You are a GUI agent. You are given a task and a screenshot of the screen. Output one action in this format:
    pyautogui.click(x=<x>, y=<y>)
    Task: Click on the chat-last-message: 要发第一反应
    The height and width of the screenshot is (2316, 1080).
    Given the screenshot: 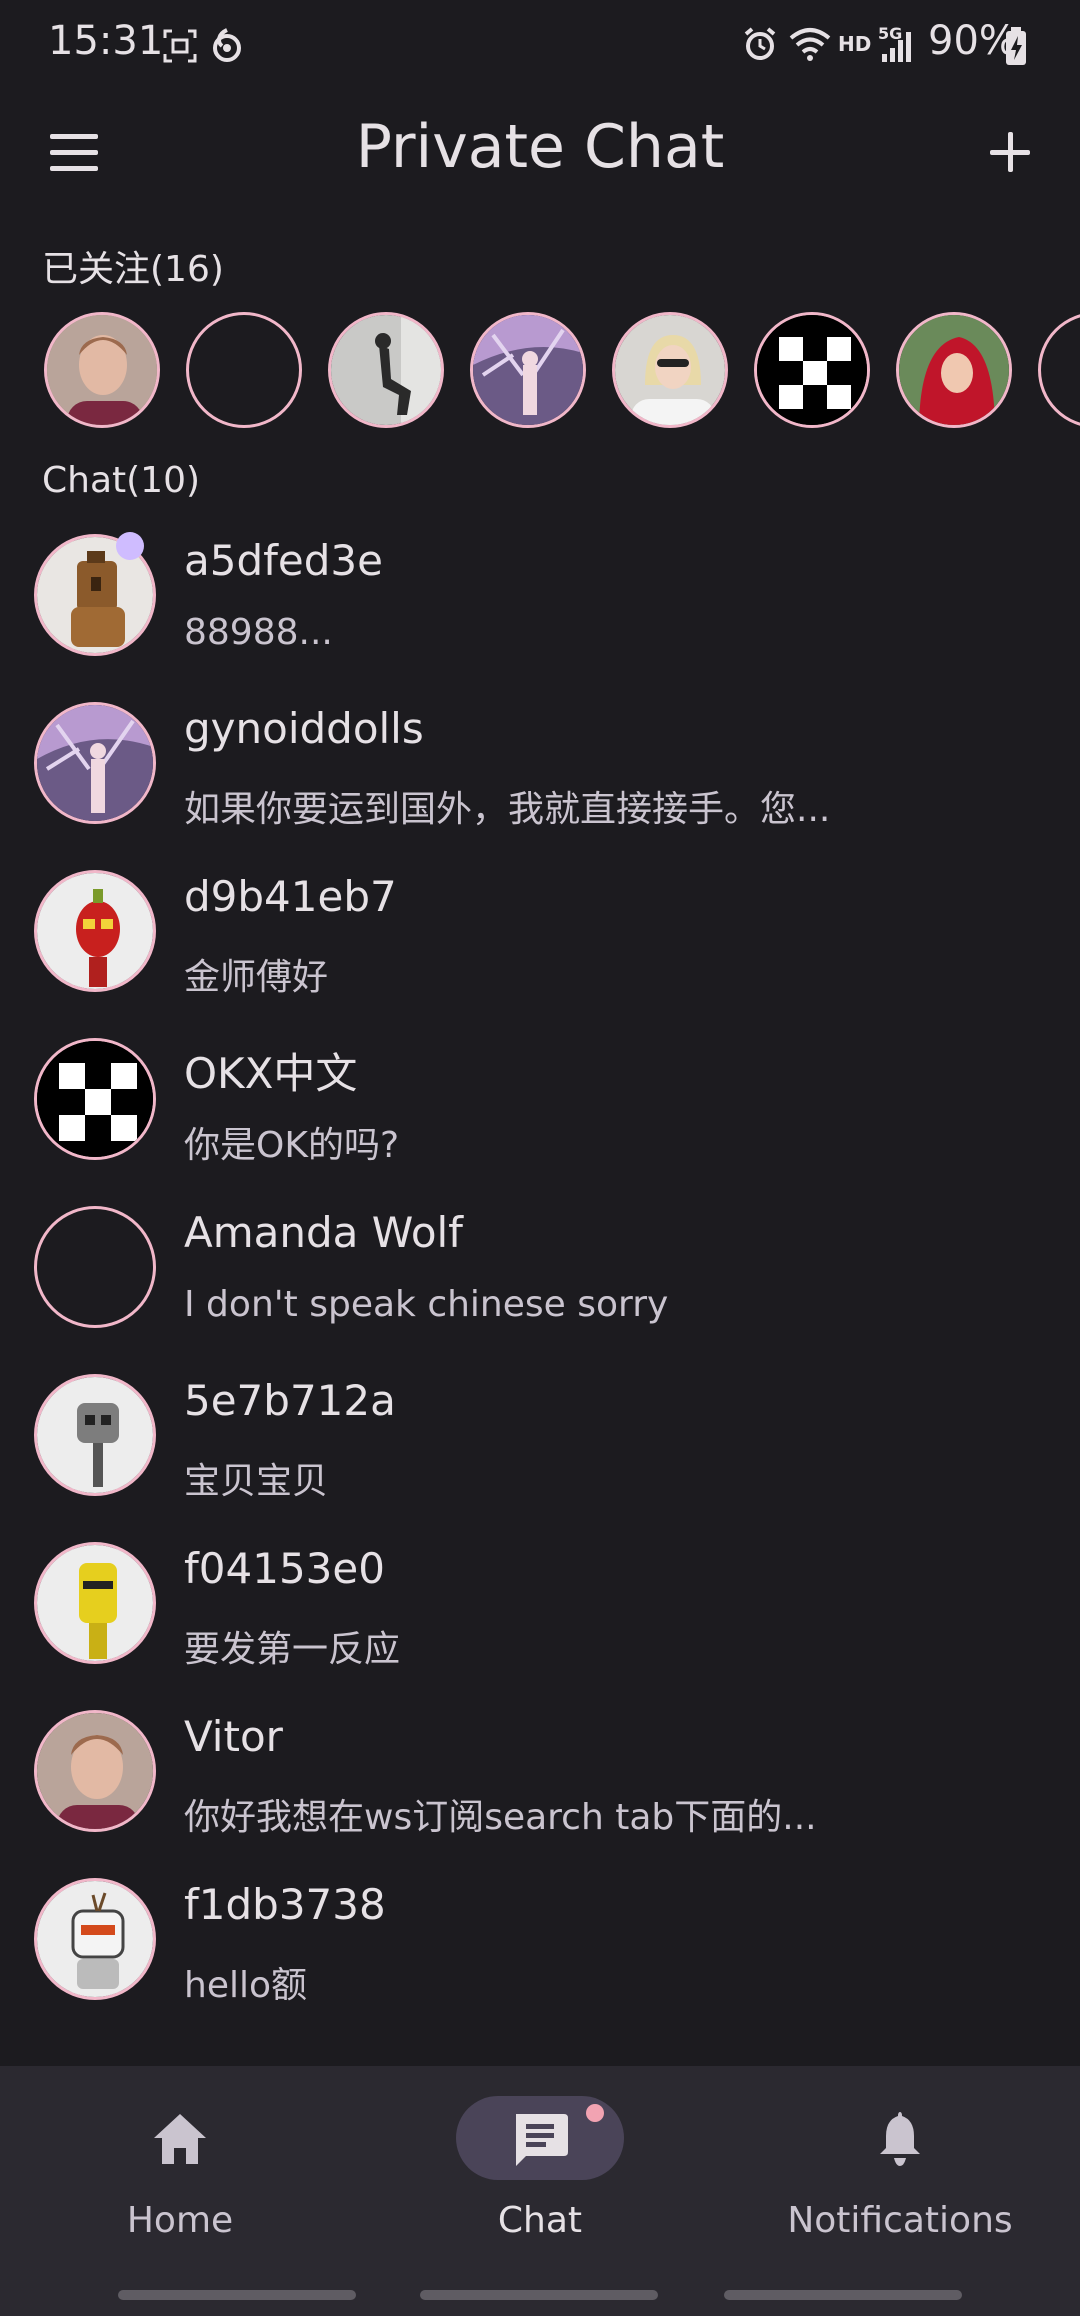 What is the action you would take?
    pyautogui.click(x=292, y=1649)
    